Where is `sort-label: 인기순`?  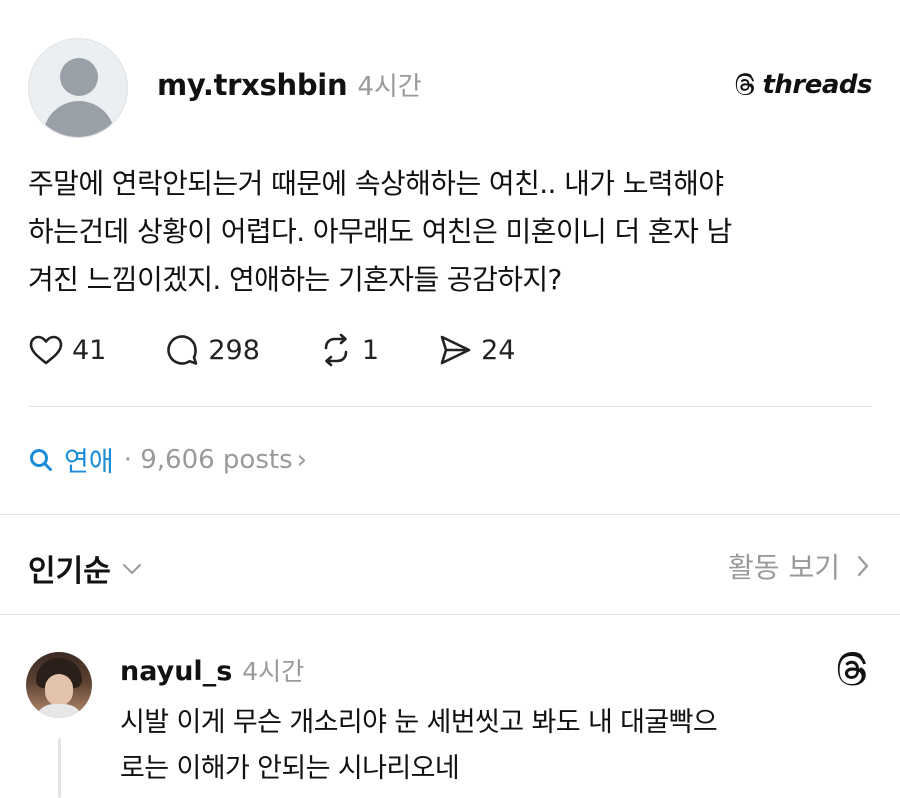
sort-label: 인기순 is located at coordinates (69, 571).